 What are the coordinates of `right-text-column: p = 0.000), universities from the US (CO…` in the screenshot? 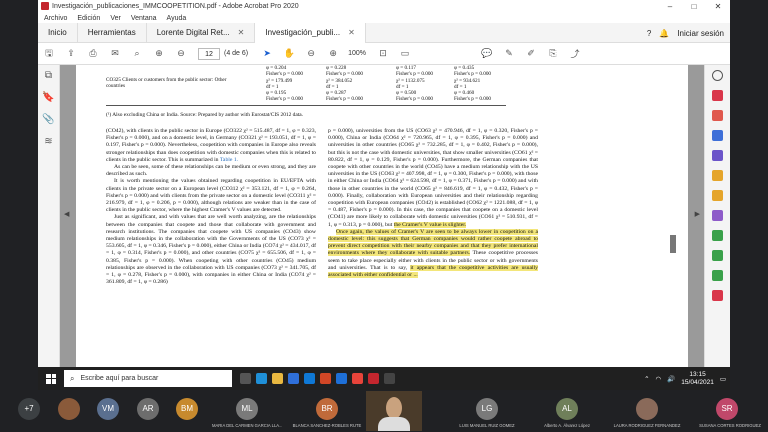 It's located at (433, 203).